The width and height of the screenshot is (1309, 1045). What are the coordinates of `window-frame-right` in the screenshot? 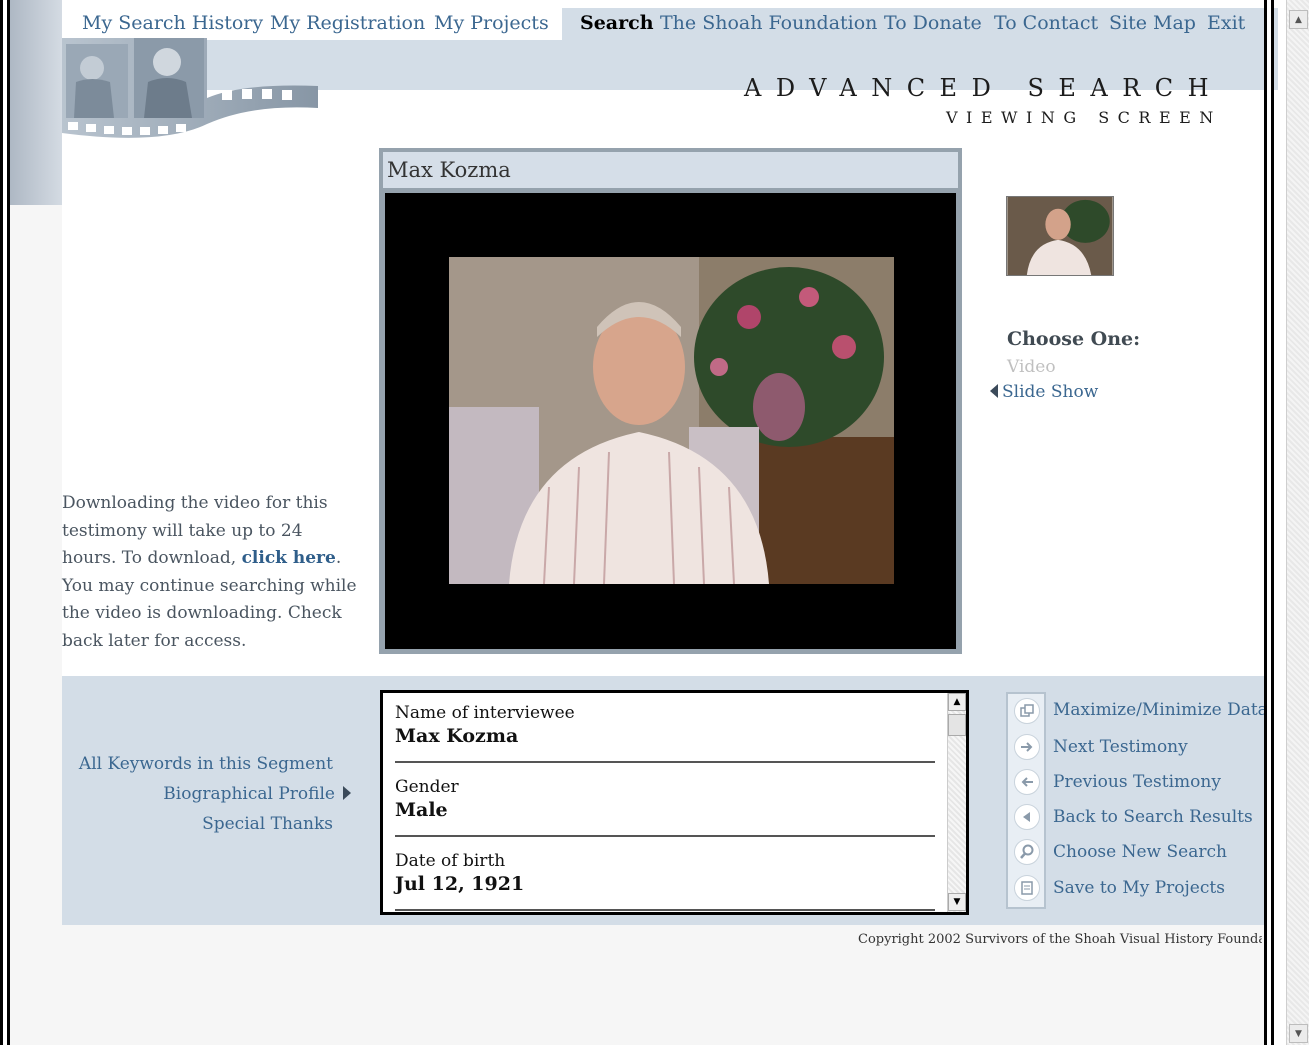 It's located at (1269, 522).